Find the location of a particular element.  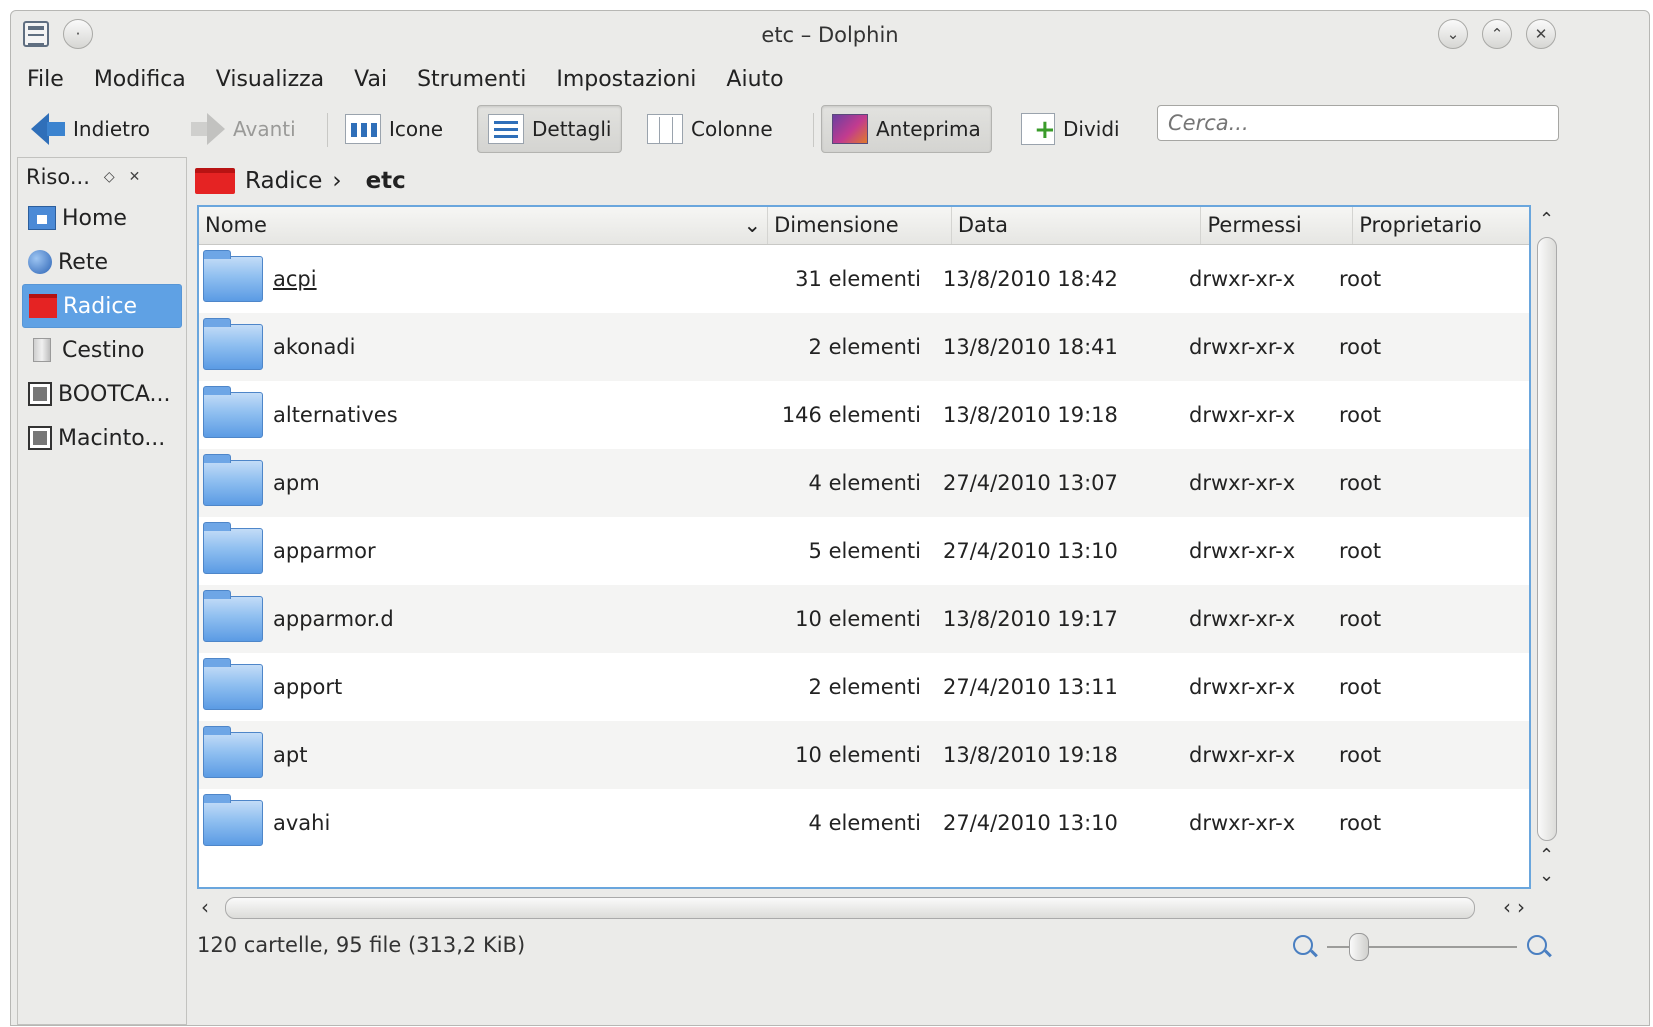

toolbar-separator is located at coordinates (813, 130).